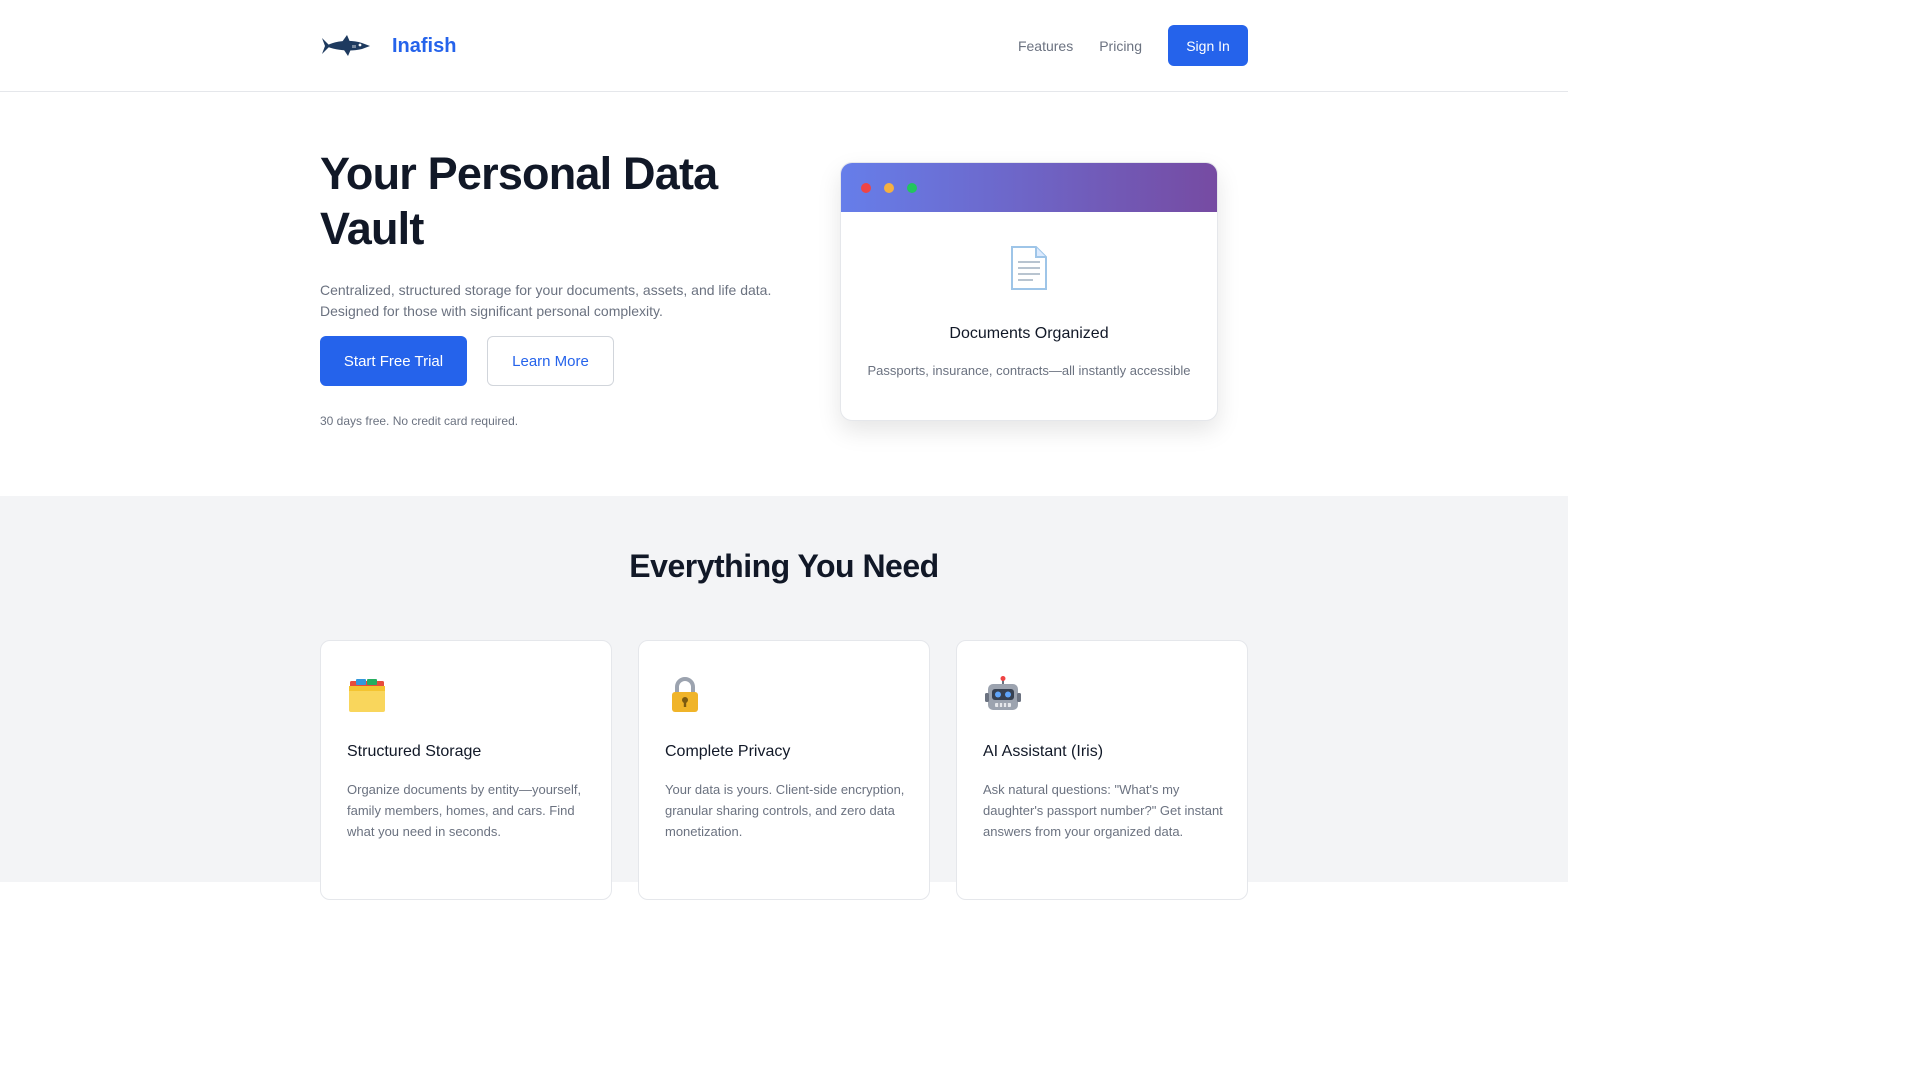  Describe the element at coordinates (1045, 46) in the screenshot. I see `nav-link-features: Features` at that location.